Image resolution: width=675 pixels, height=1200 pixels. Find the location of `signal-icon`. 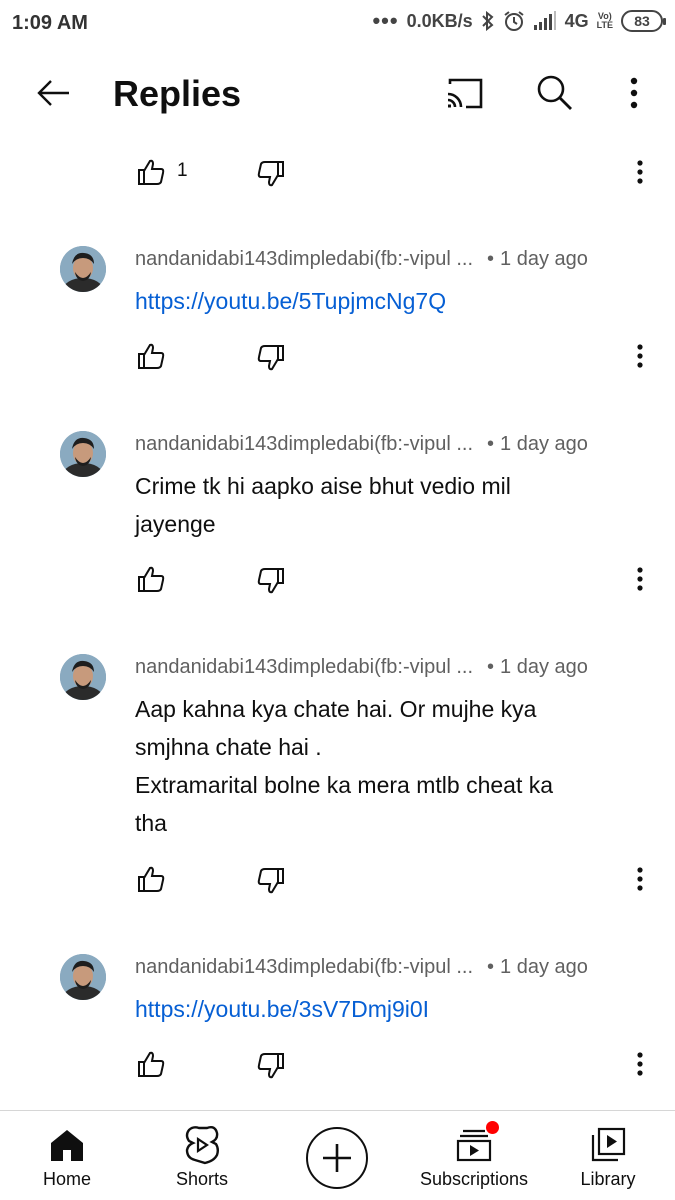

signal-icon is located at coordinates (544, 20).